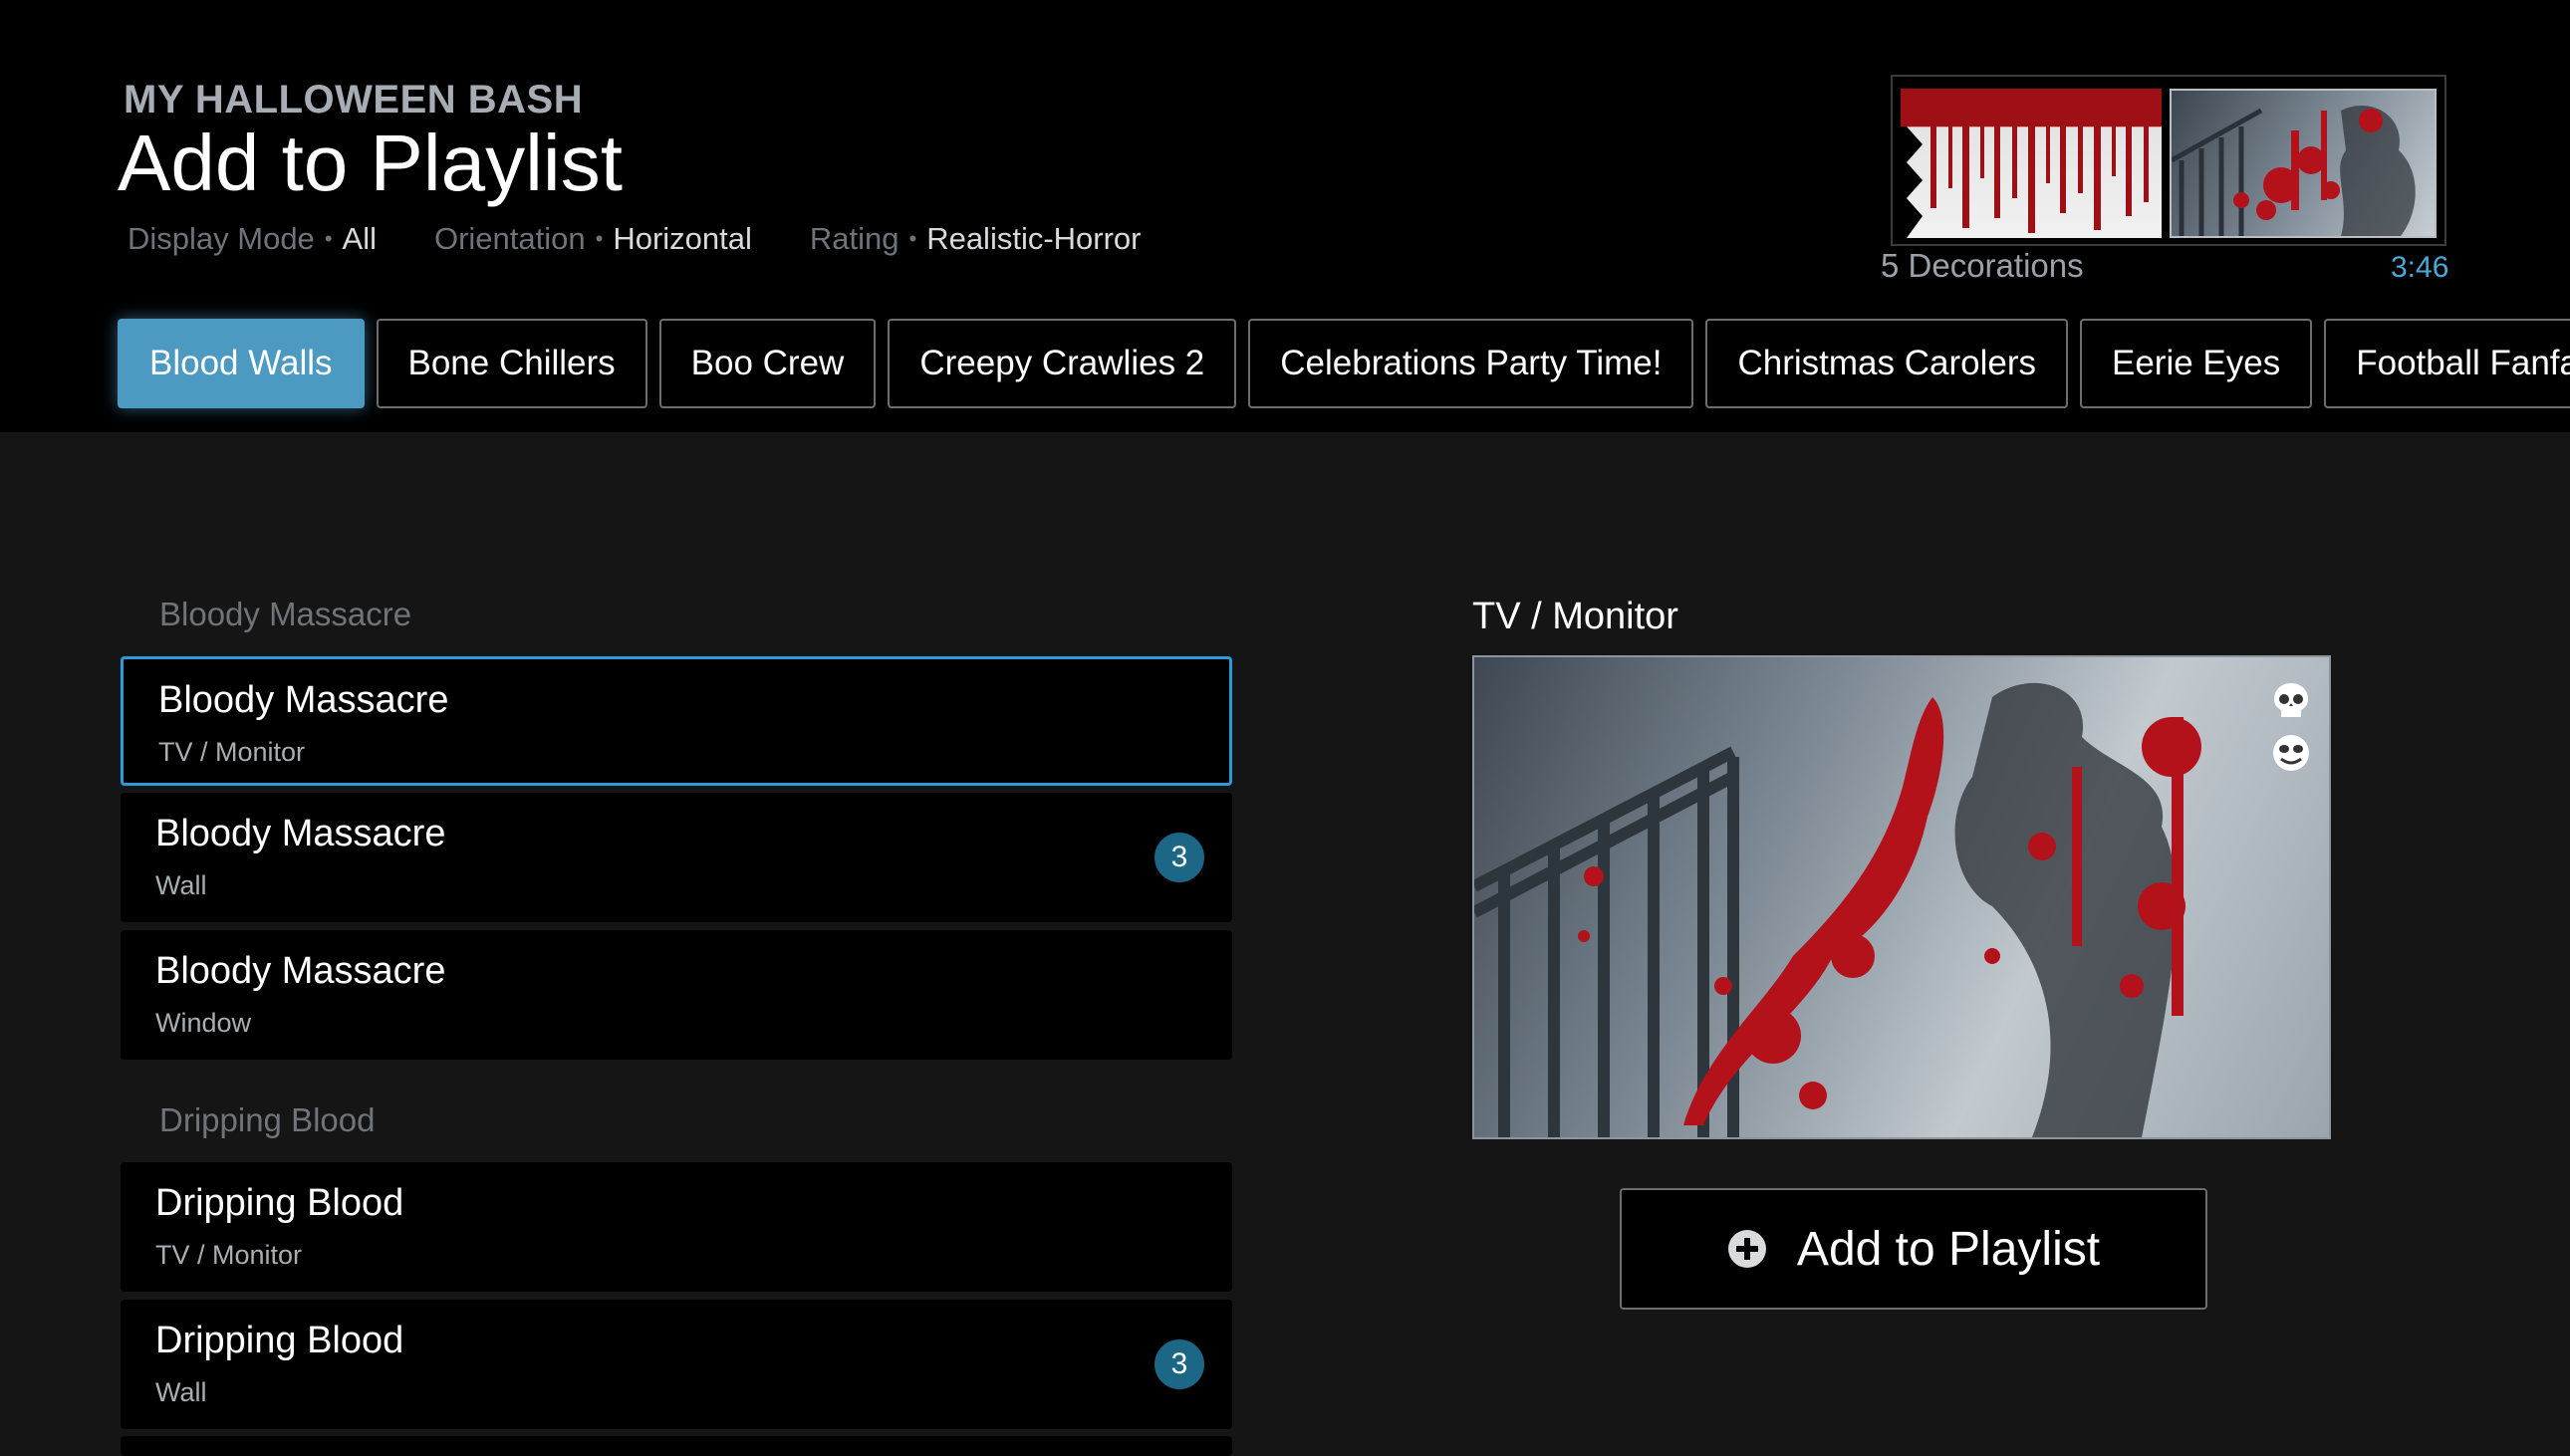 This screenshot has width=2570, height=1456. Describe the element at coordinates (1034, 238) in the screenshot. I see `filter-value: Realistic-Horror` at that location.